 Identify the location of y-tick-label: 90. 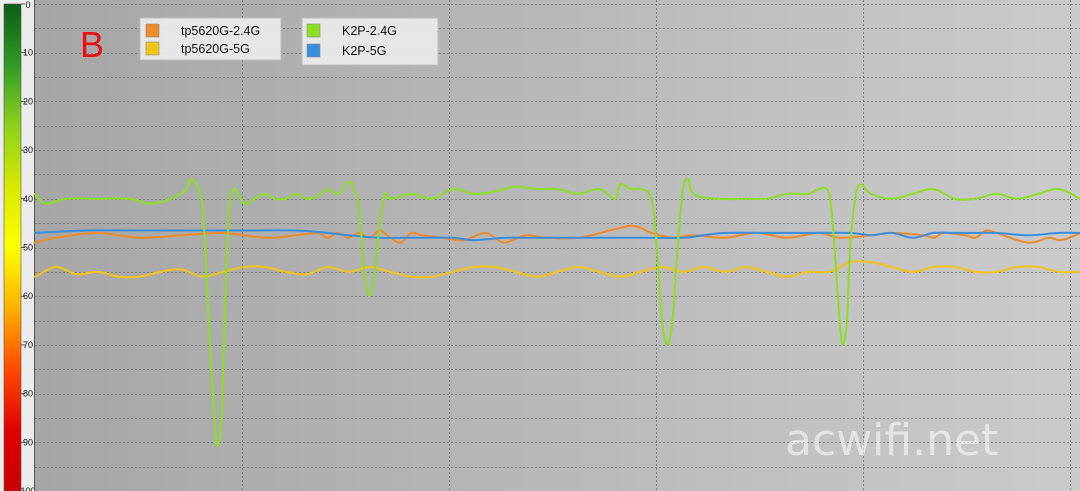
(28, 442).